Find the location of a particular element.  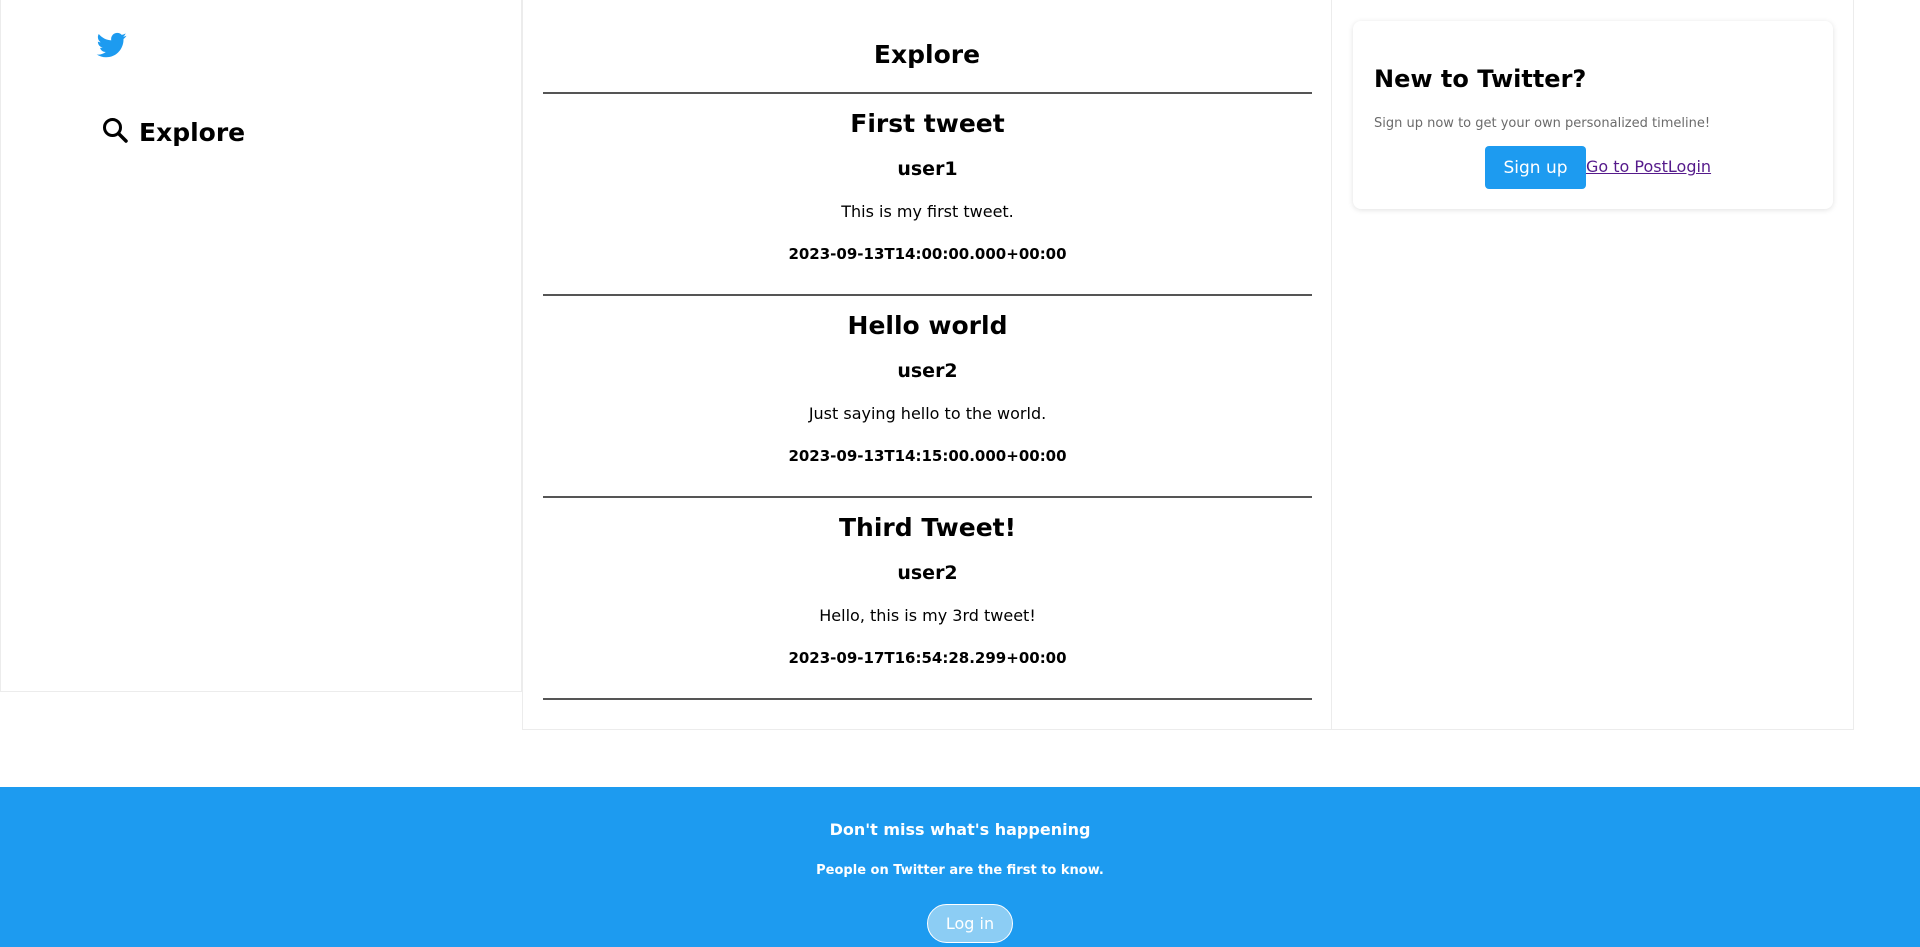

signup-card-title: New to Twitter? is located at coordinates (1480, 79).